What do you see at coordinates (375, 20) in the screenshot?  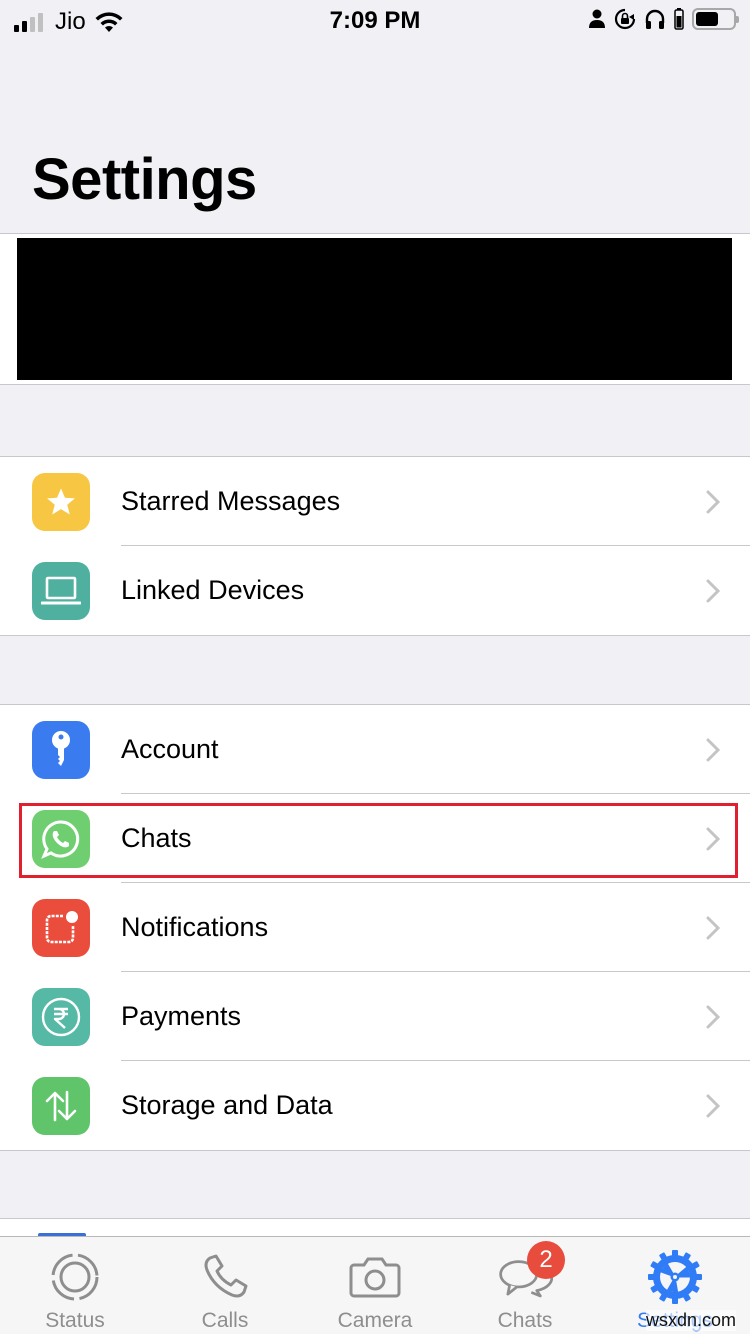 I see `status-bar: Jio 7:09 PM` at bounding box center [375, 20].